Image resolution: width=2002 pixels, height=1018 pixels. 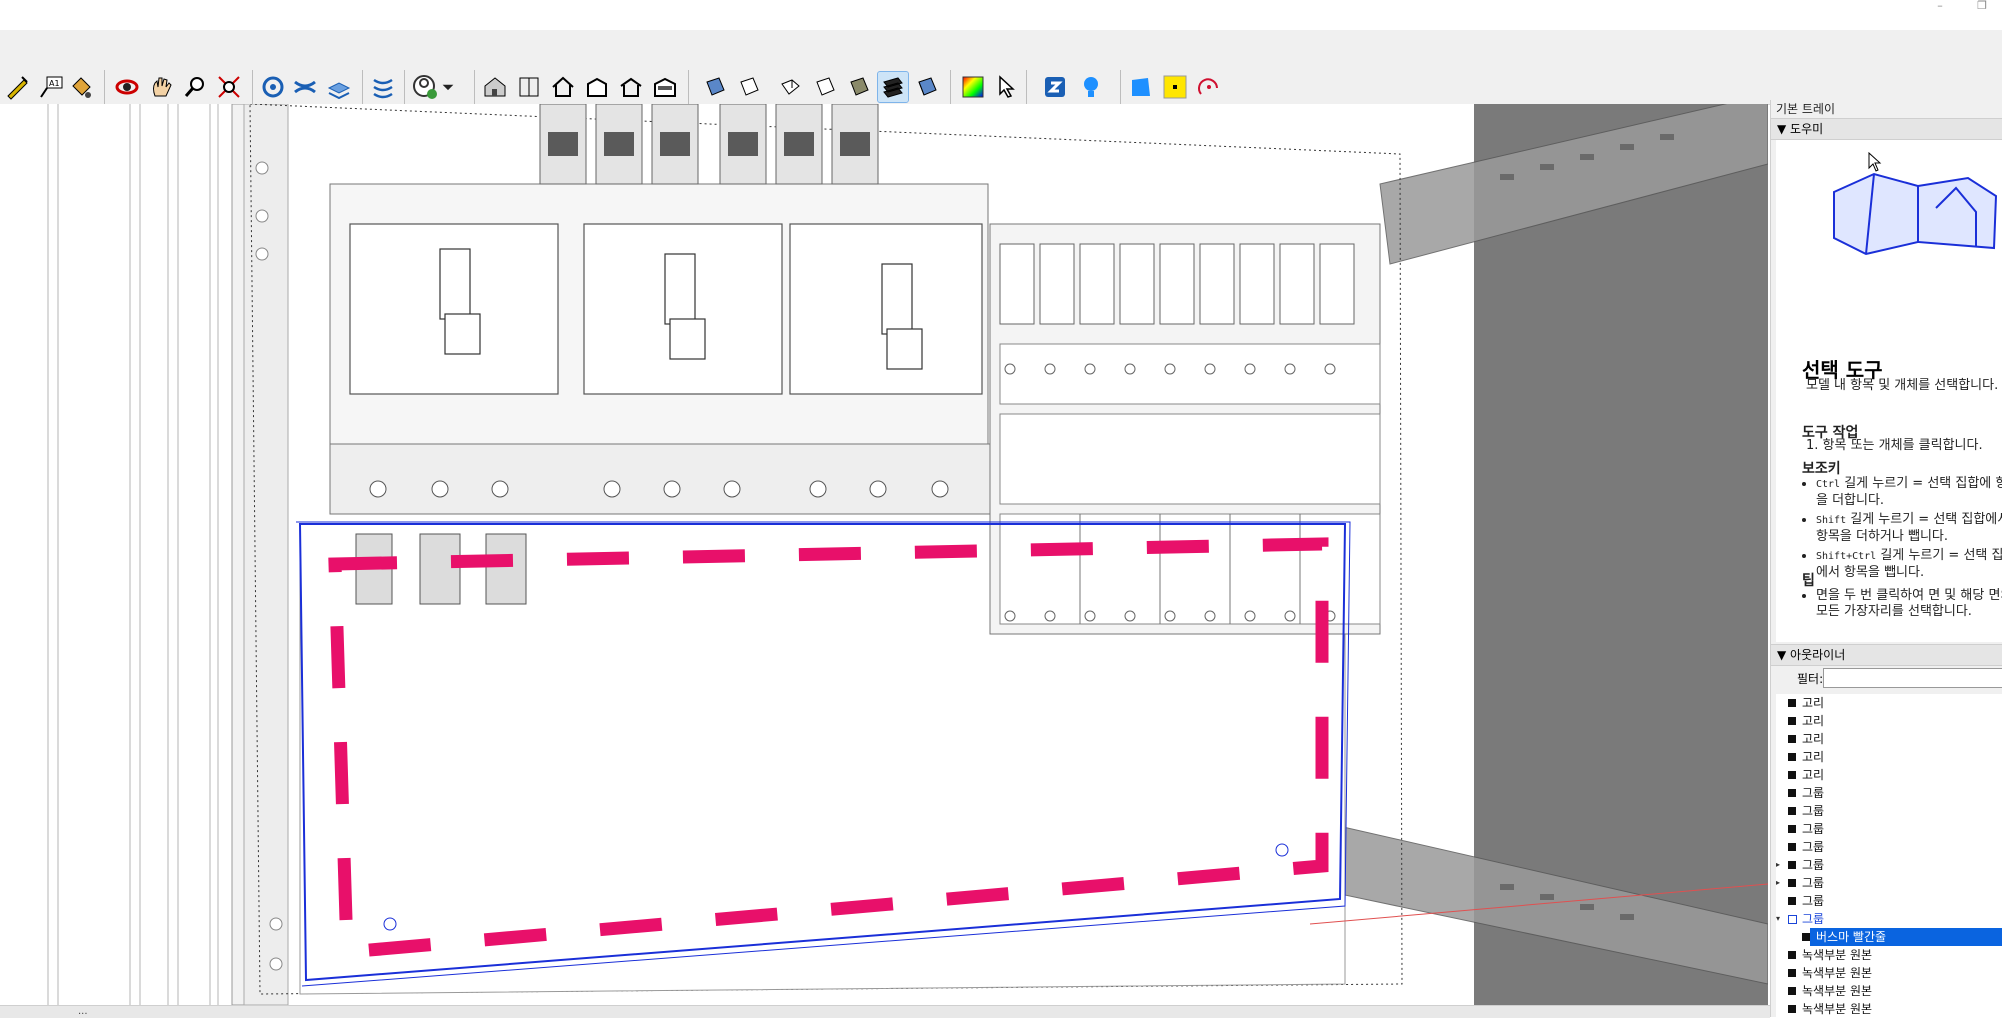 I want to click on restore-button: ❐, so click(x=1982, y=7).